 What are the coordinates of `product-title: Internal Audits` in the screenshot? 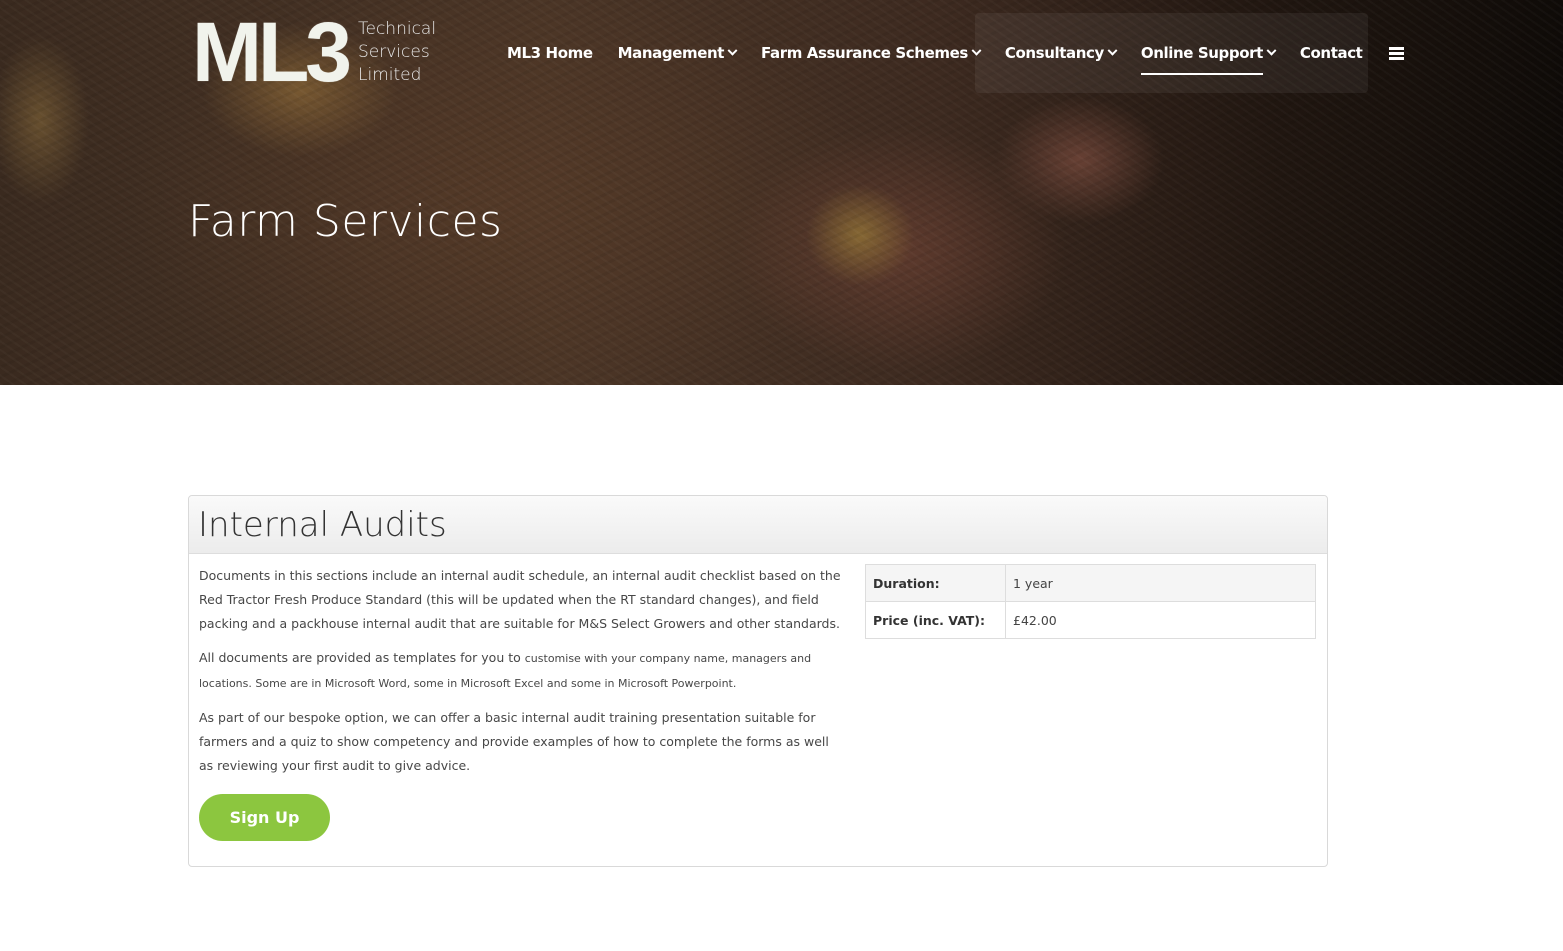 It's located at (322, 524).